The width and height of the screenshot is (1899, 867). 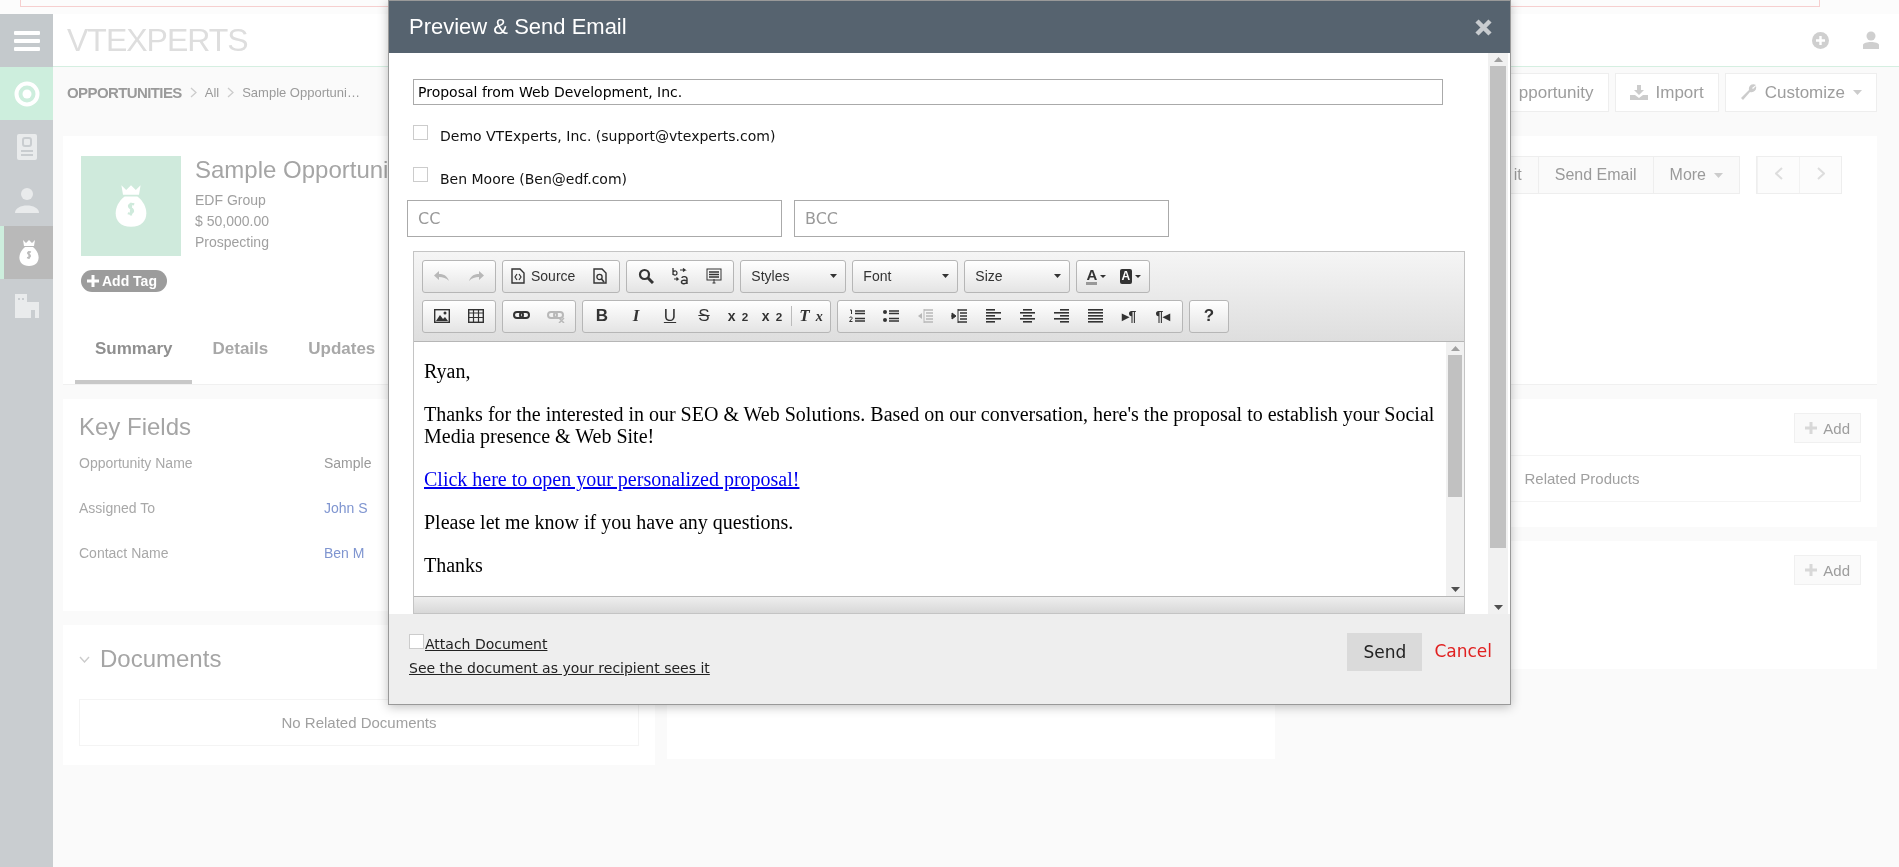 I want to click on empty-message: Related Products, so click(x=1582, y=478).